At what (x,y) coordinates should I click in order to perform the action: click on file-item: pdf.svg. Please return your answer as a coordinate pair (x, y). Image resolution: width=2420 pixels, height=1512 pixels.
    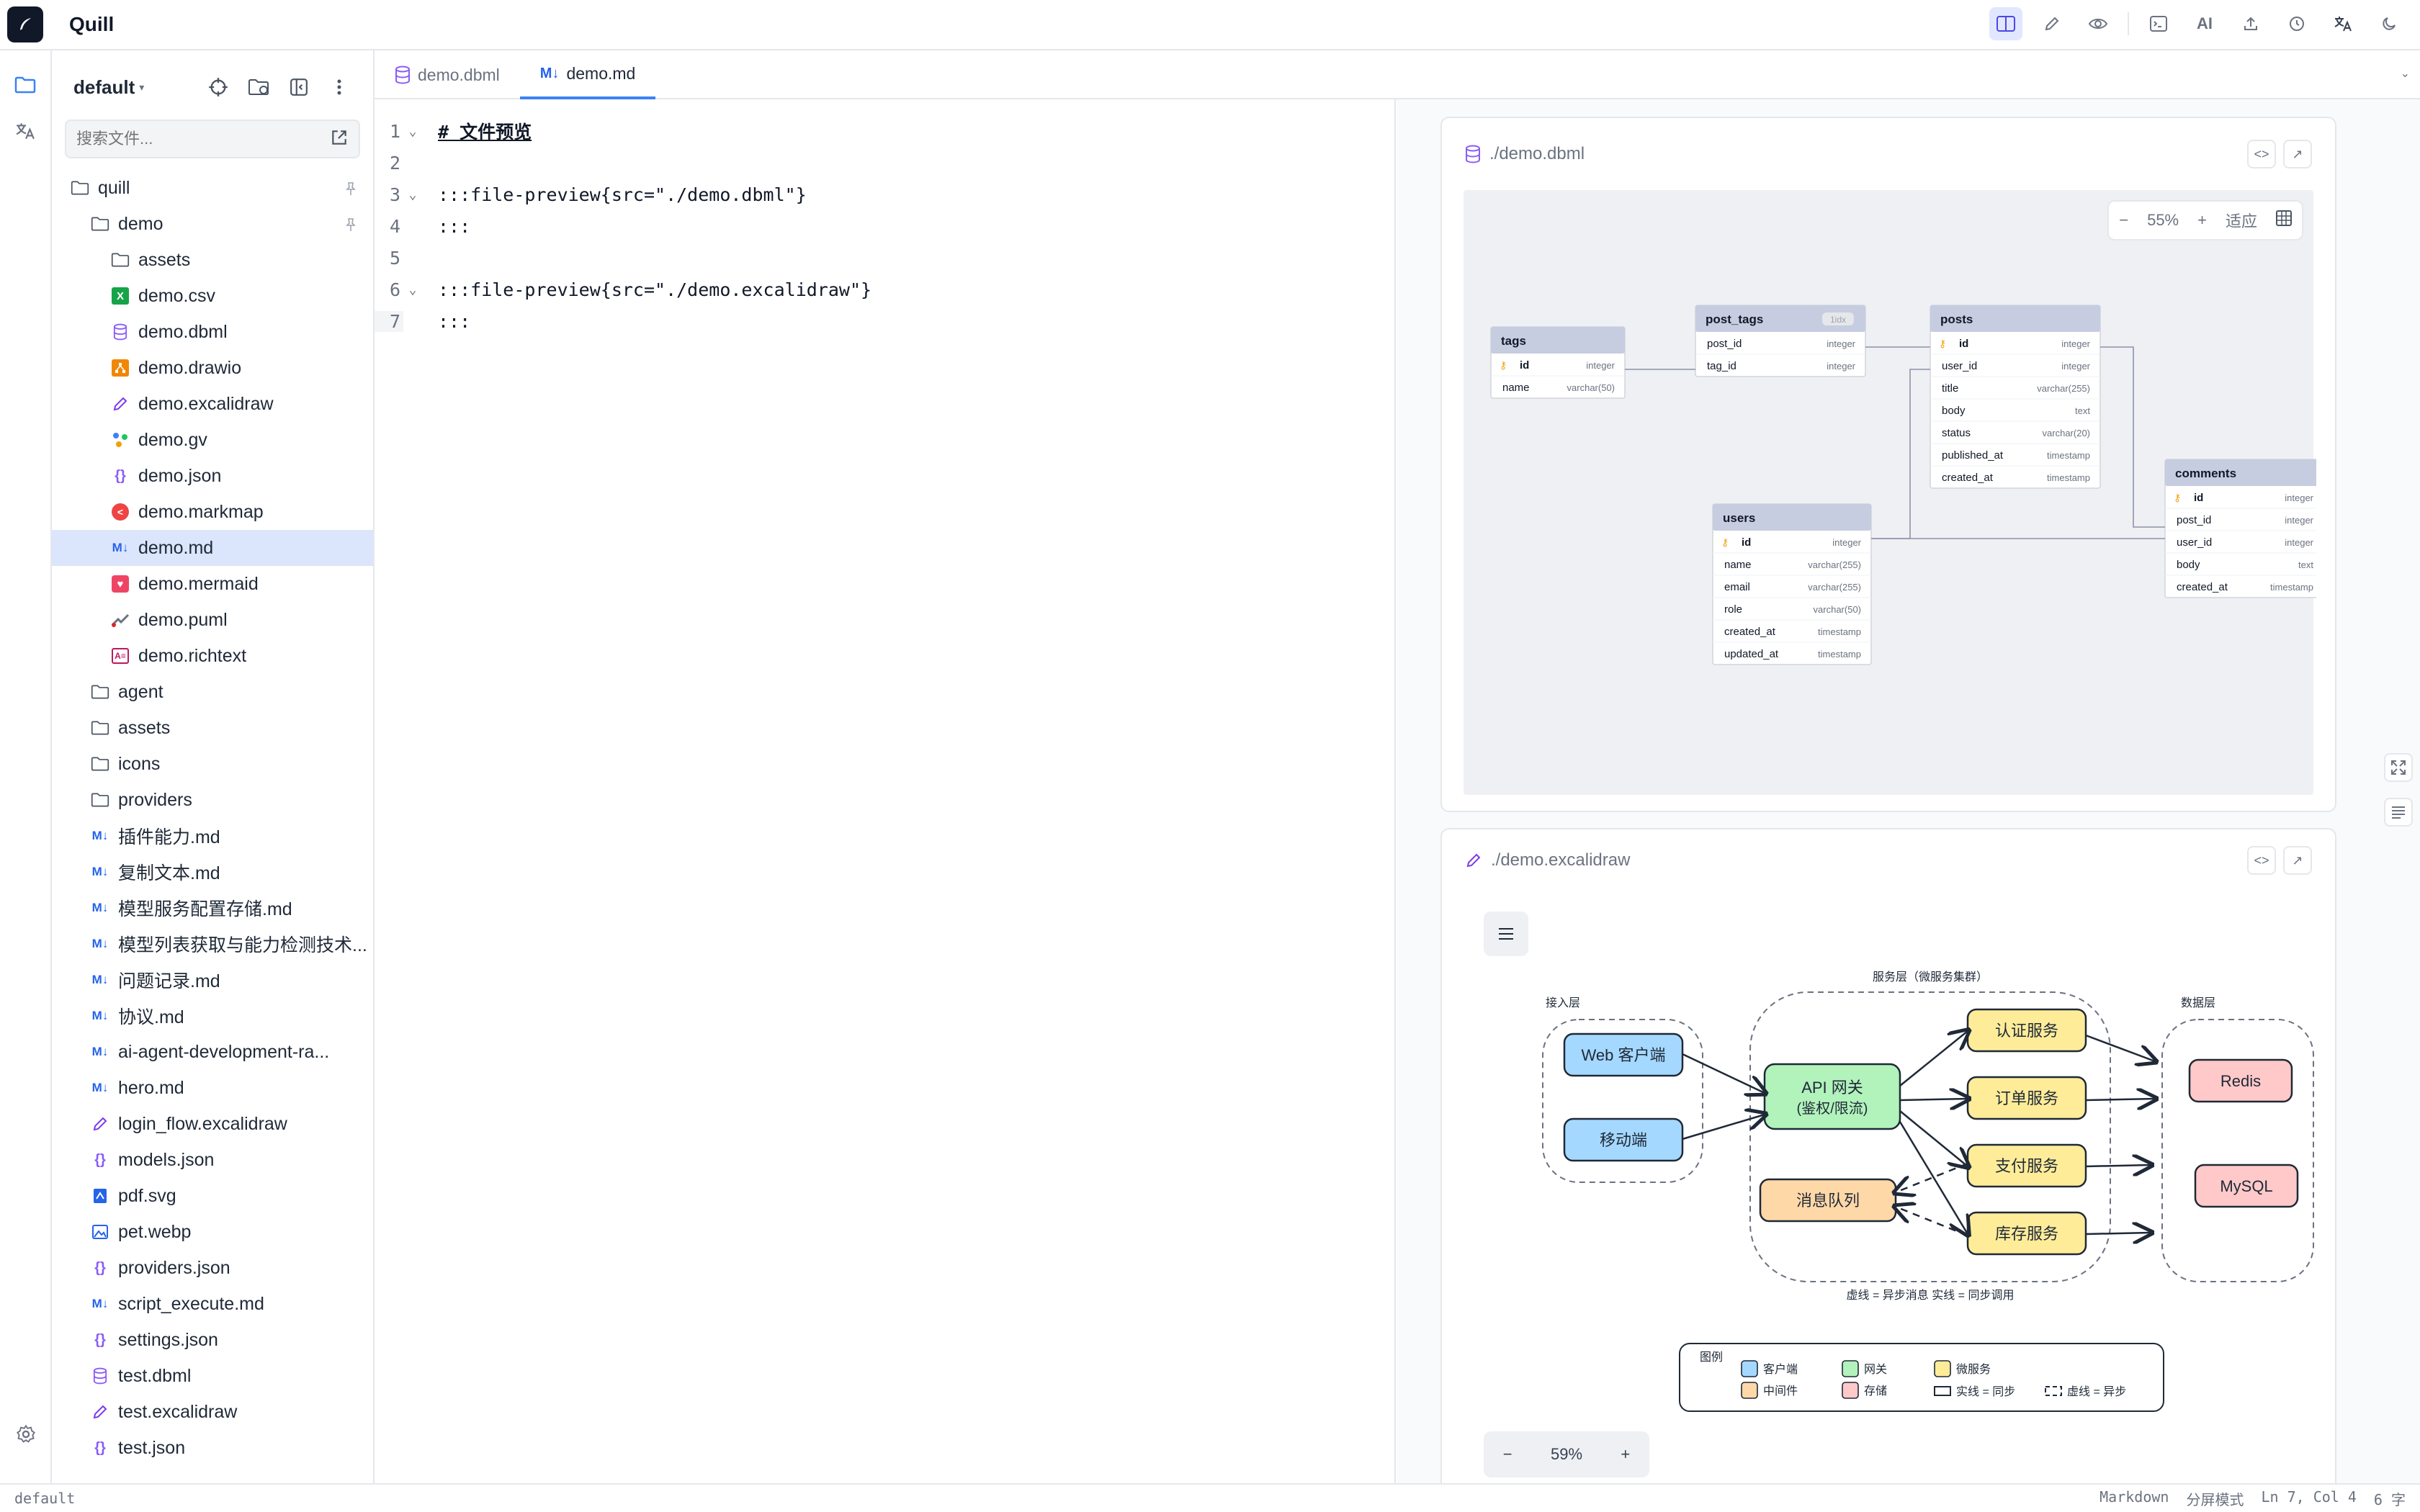
    Looking at the image, I should click on (212, 1196).